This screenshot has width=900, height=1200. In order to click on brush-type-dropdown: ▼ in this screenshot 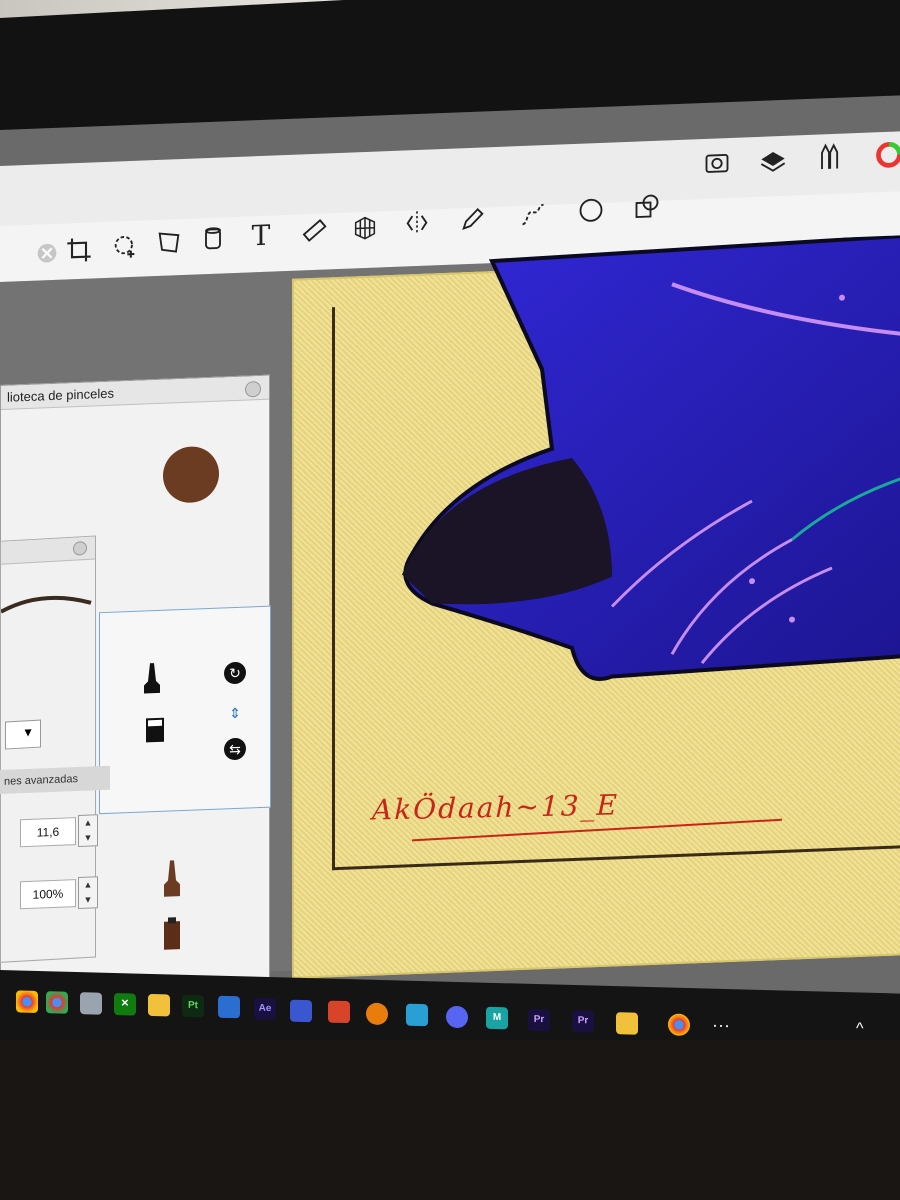, I will do `click(23, 734)`.